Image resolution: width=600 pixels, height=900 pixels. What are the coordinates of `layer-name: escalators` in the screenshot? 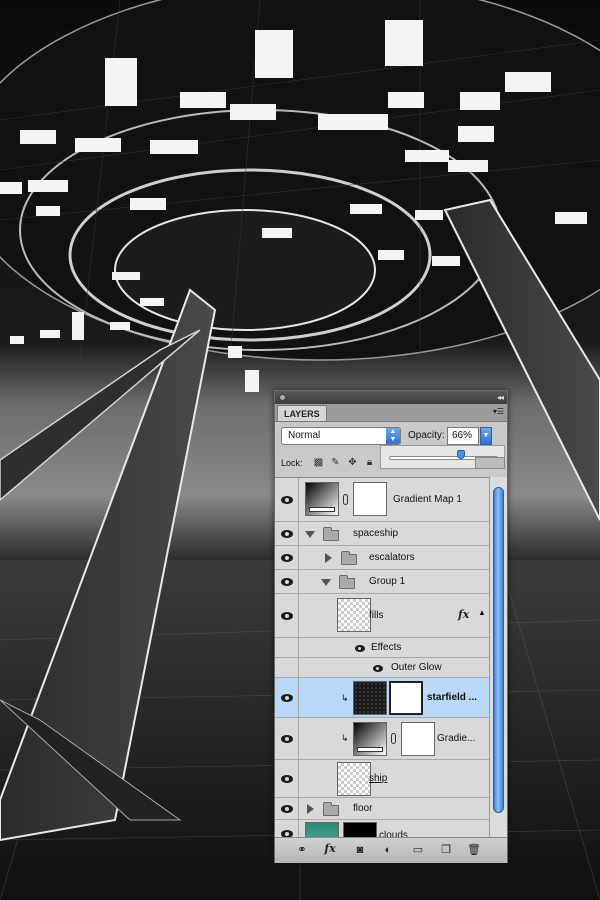 It's located at (392, 557).